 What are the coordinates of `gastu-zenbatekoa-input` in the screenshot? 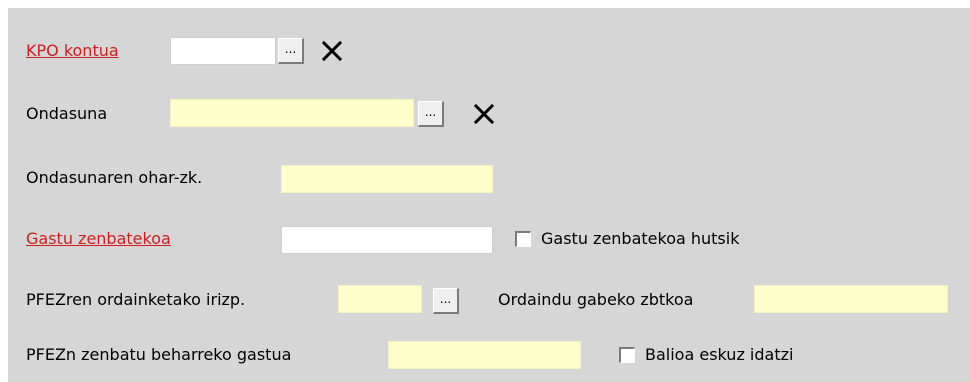 It's located at (387, 240).